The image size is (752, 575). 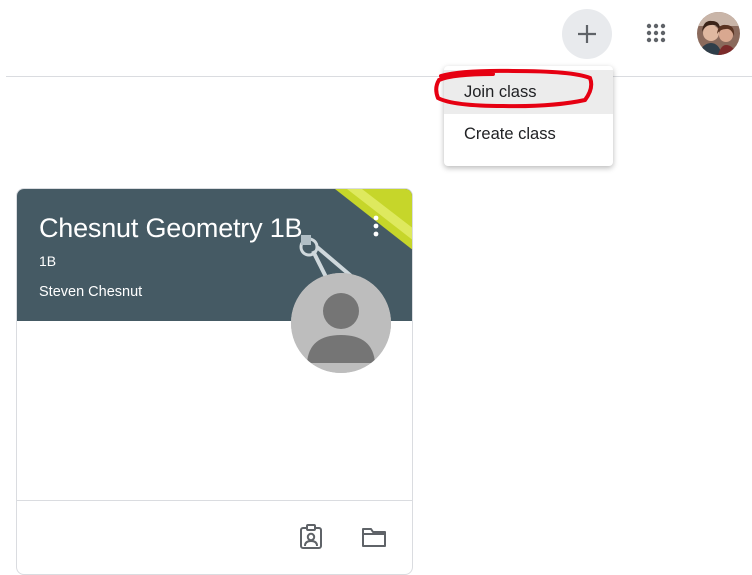 What do you see at coordinates (214, 537) in the screenshot?
I see `class-card-footer` at bounding box center [214, 537].